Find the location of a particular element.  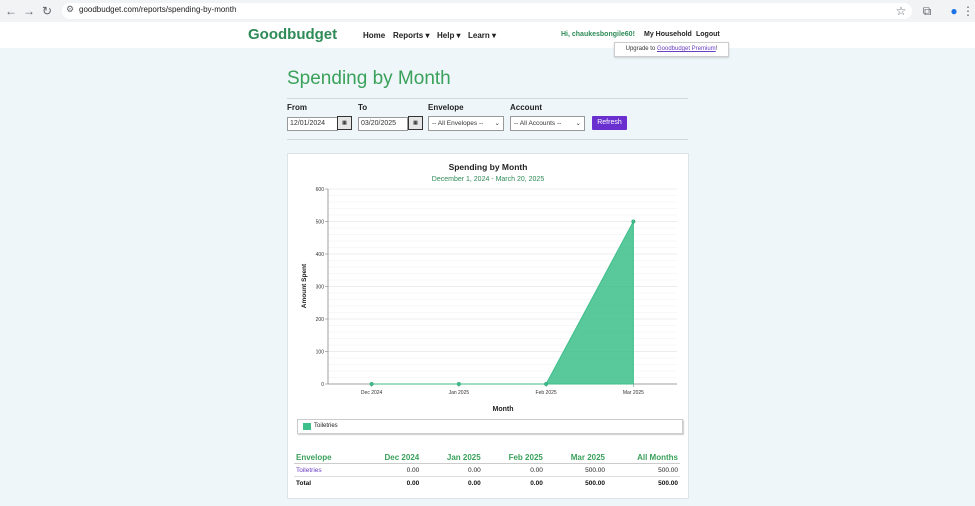

reload-icon: ↻ is located at coordinates (47, 11).